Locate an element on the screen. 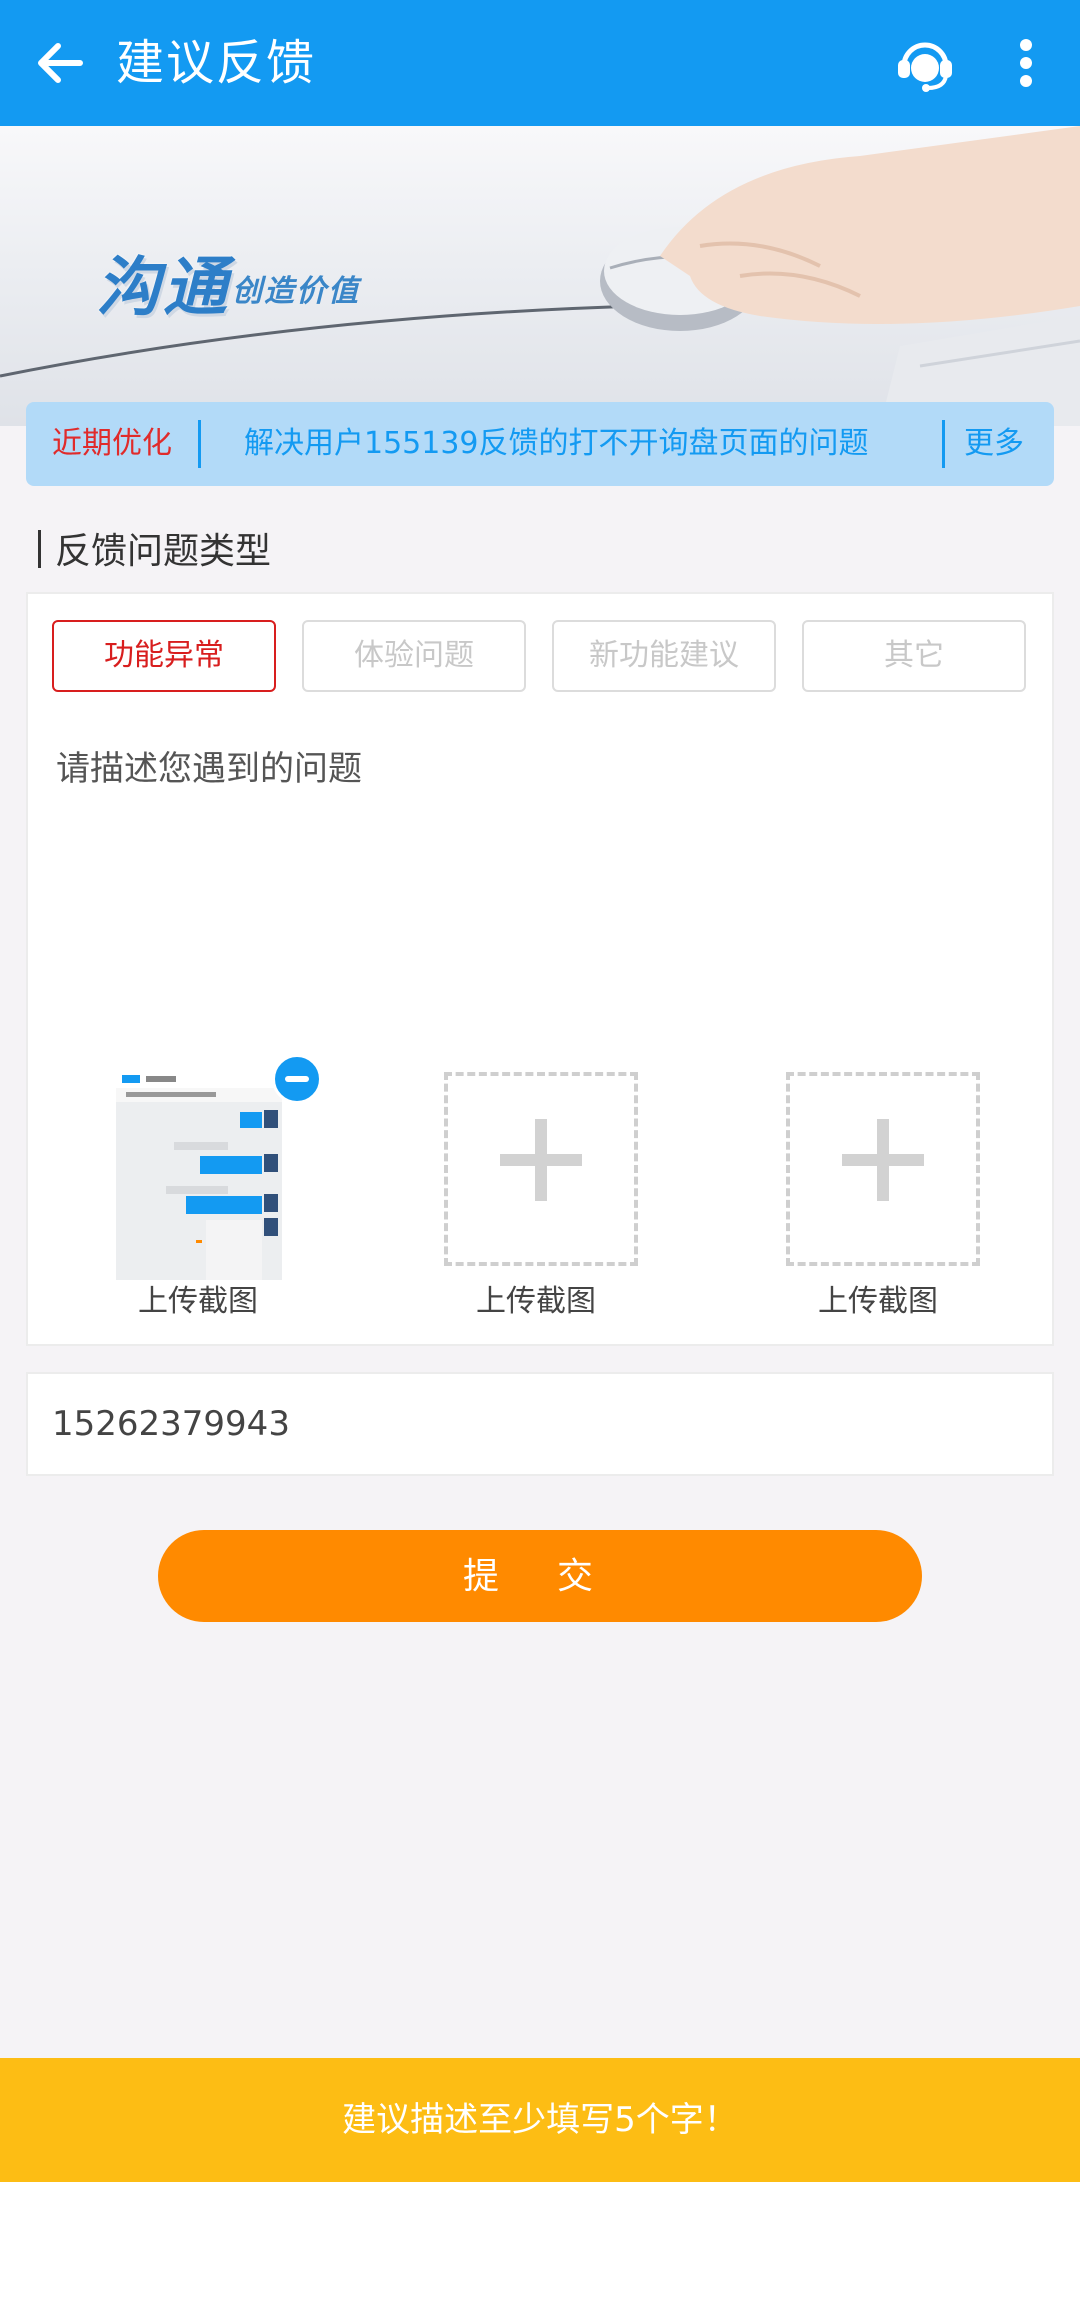  upload-slot-3: 上传截图 is located at coordinates (878, 1194).